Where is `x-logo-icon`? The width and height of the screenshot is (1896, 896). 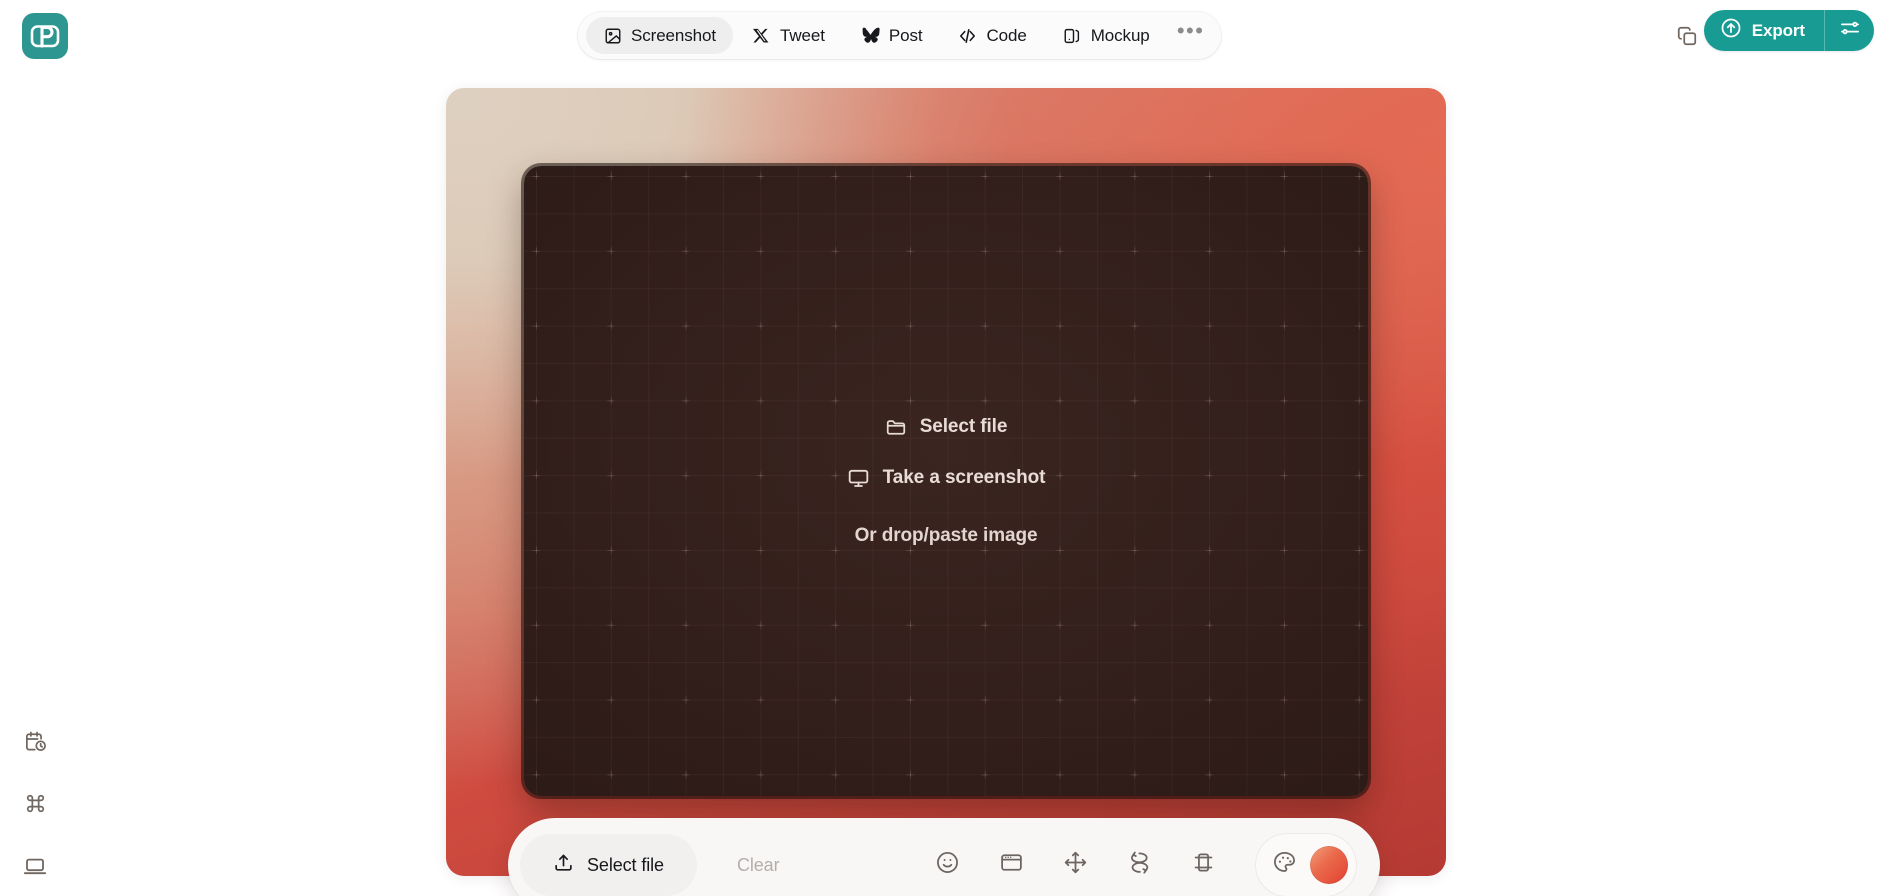
x-logo-icon is located at coordinates (761, 35).